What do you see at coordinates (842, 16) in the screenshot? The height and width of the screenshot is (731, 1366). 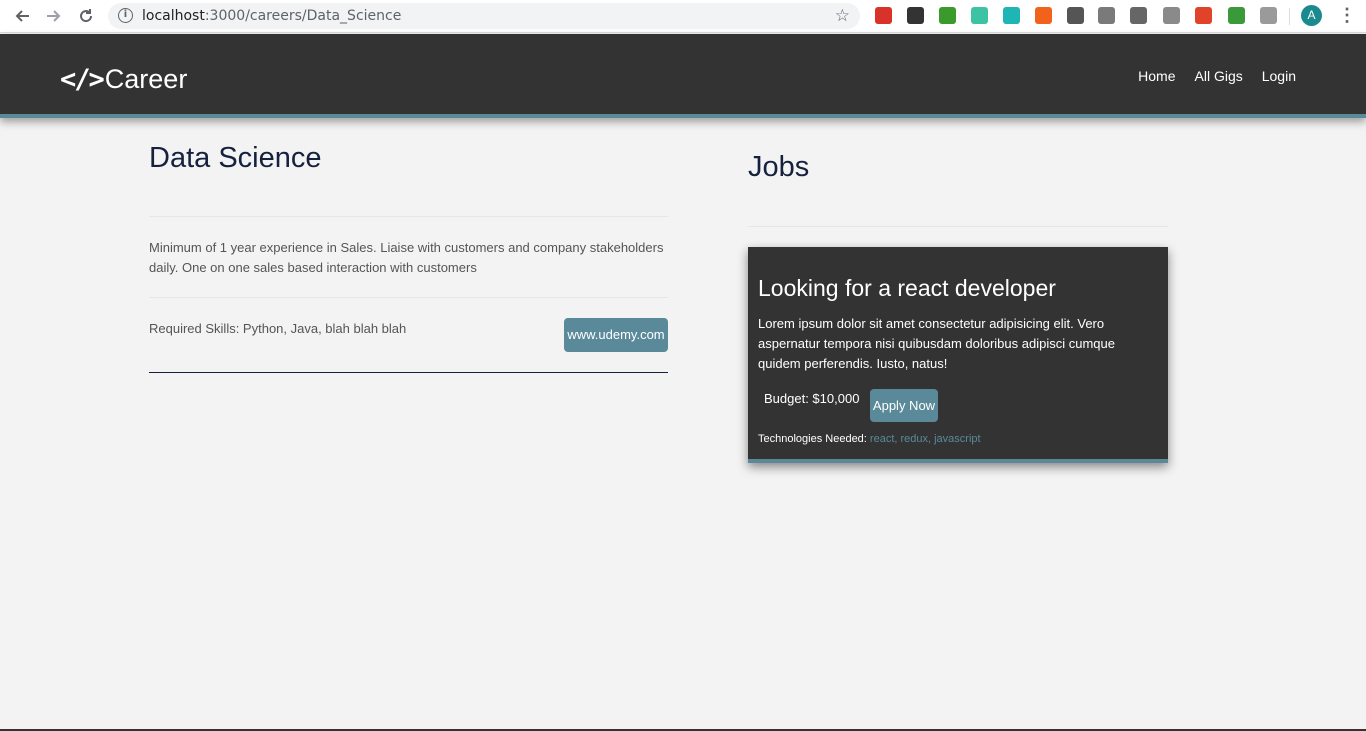 I see `bookmark-star-icon: ☆` at bounding box center [842, 16].